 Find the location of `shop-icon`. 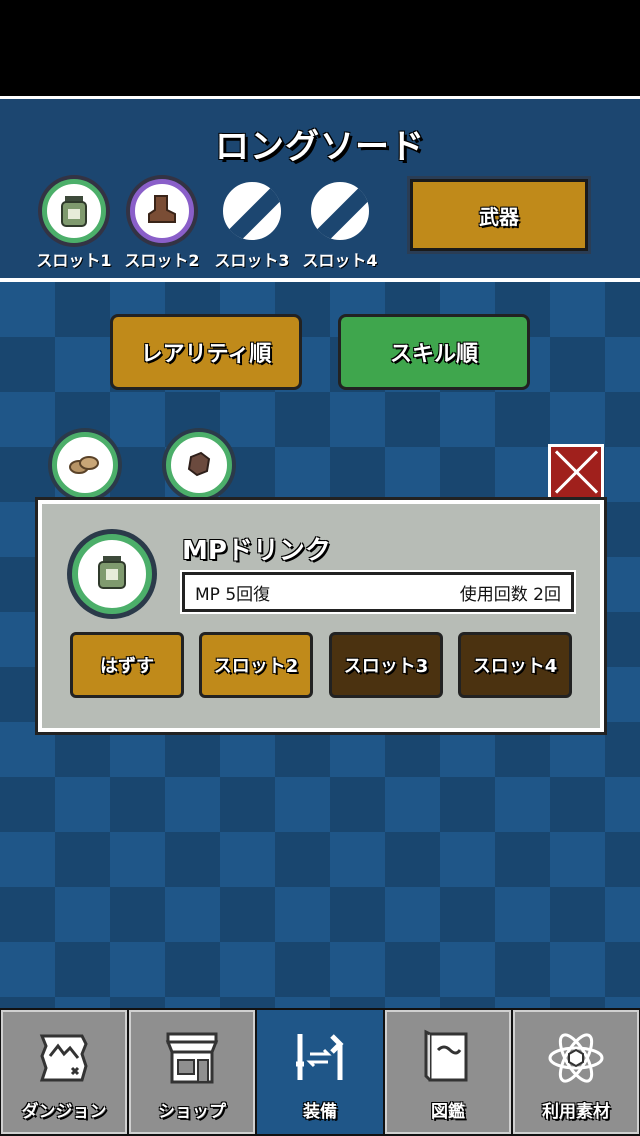

shop-icon is located at coordinates (192, 1058).